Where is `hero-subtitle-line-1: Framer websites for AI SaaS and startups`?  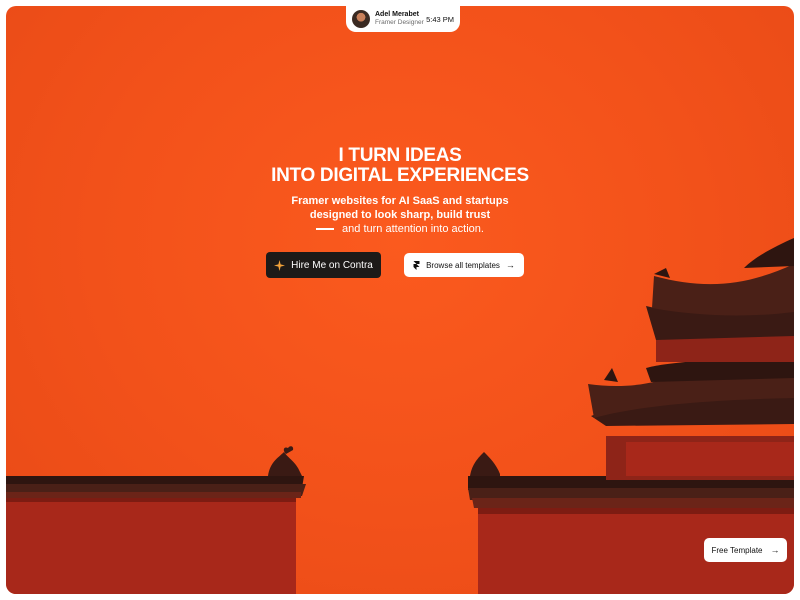 hero-subtitle-line-1: Framer websites for AI SaaS and startups is located at coordinates (400, 201).